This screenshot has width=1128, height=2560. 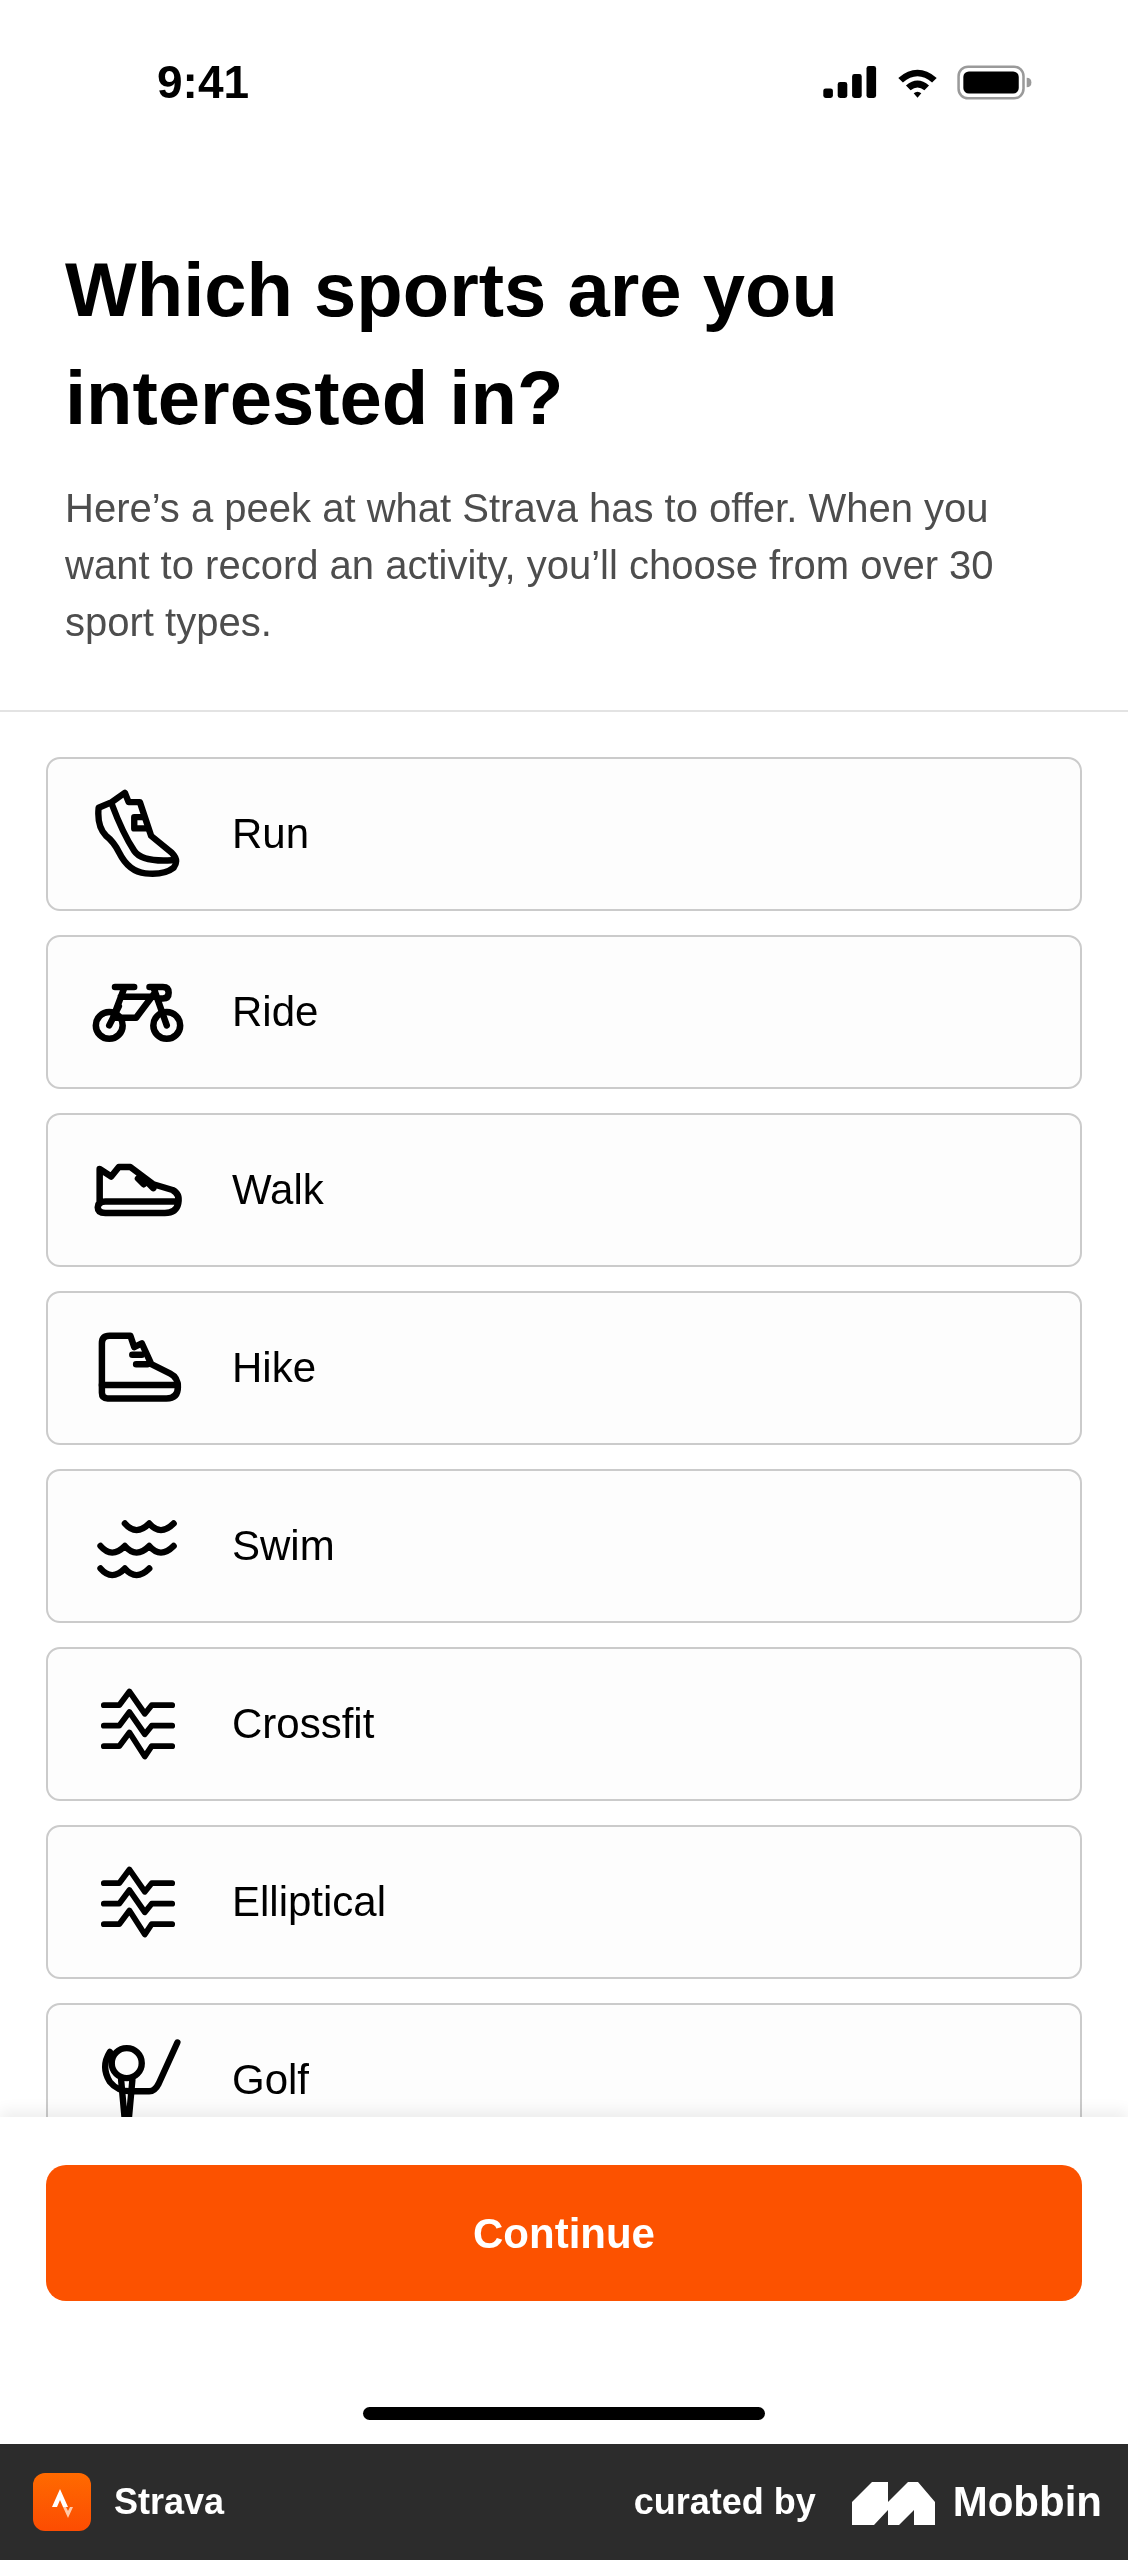 What do you see at coordinates (138, 1190) in the screenshot?
I see `sneaker-icon` at bounding box center [138, 1190].